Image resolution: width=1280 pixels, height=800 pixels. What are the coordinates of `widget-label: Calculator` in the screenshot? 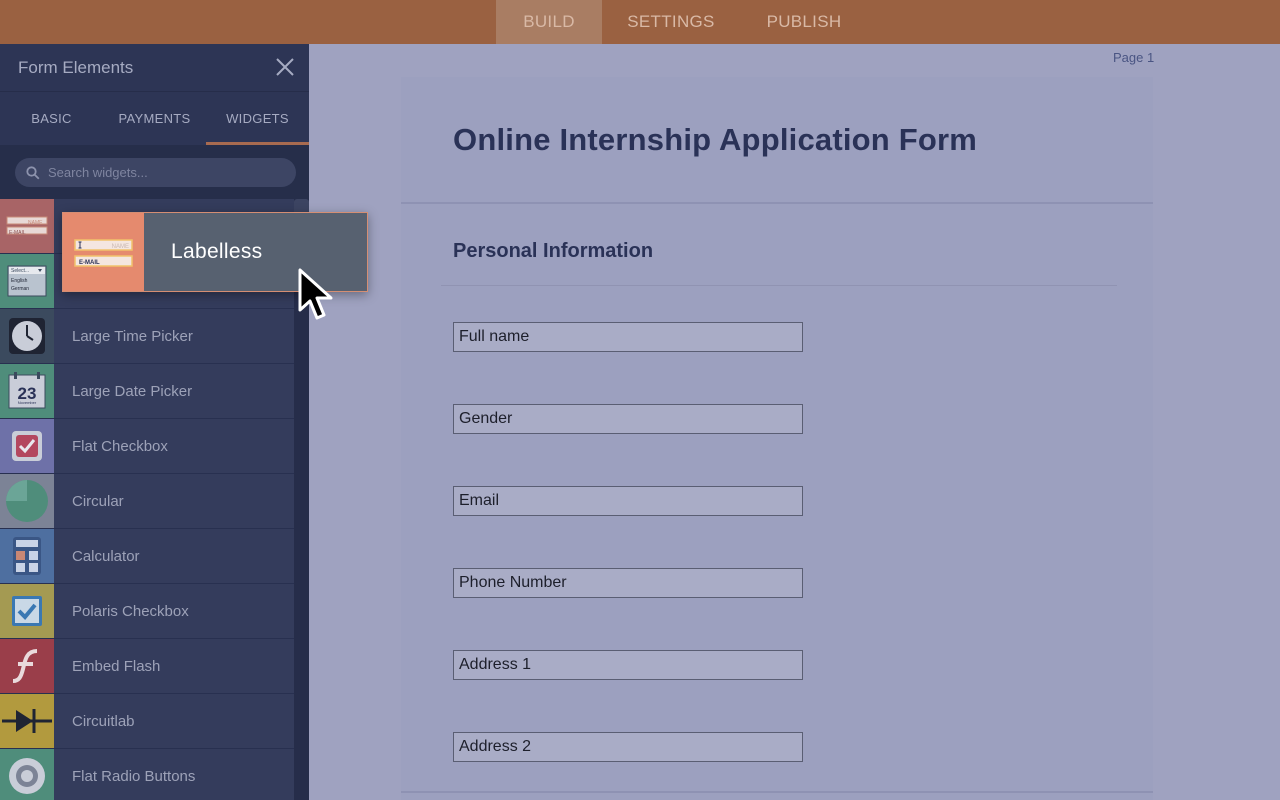 It's located at (106, 556).